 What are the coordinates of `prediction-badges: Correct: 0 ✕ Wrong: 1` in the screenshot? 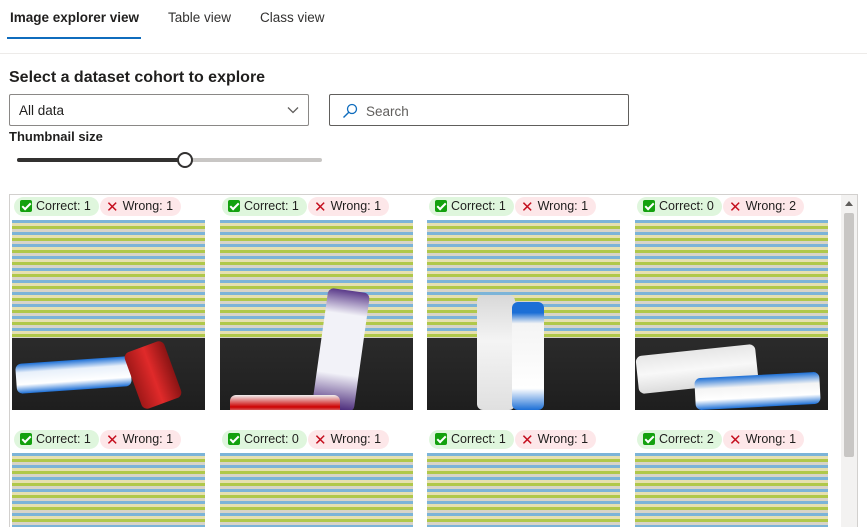 It's located at (314, 438).